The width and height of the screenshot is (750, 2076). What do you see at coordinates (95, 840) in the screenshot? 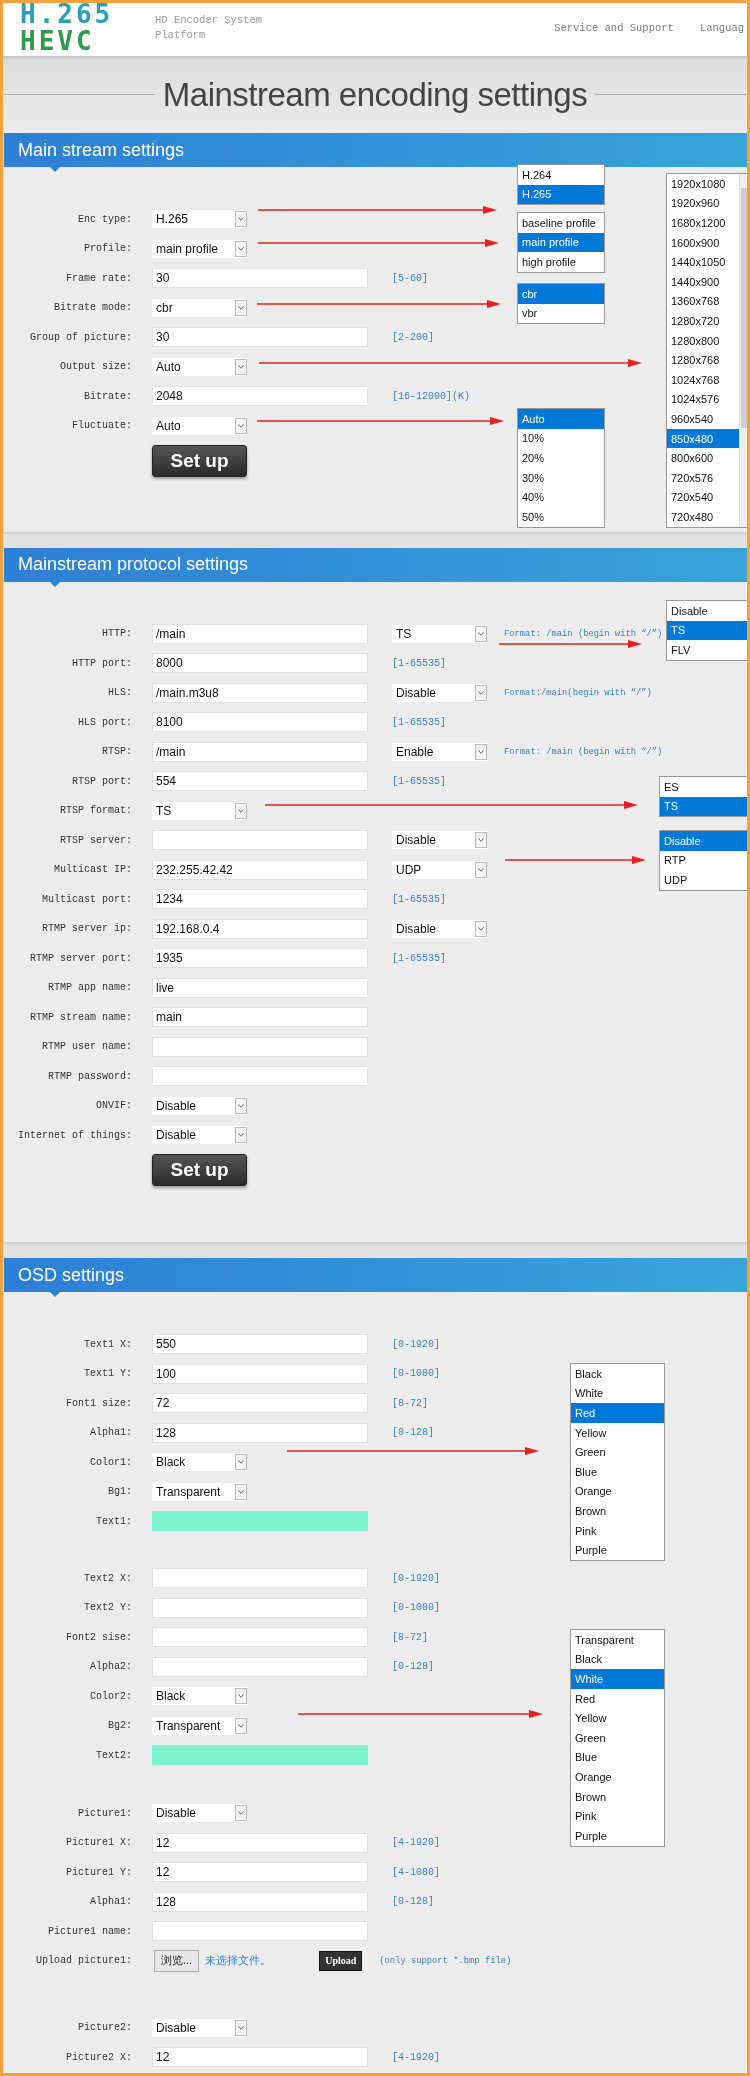
I see `field-label: RTSP server:` at bounding box center [95, 840].